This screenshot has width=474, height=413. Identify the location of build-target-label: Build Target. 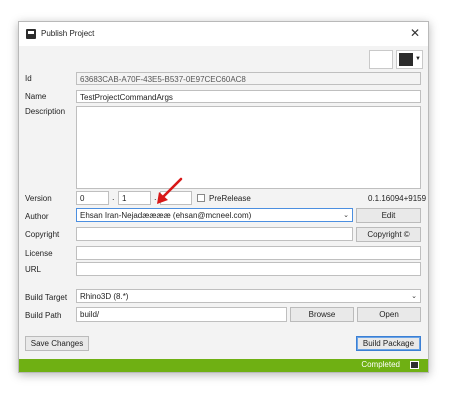
(46, 297).